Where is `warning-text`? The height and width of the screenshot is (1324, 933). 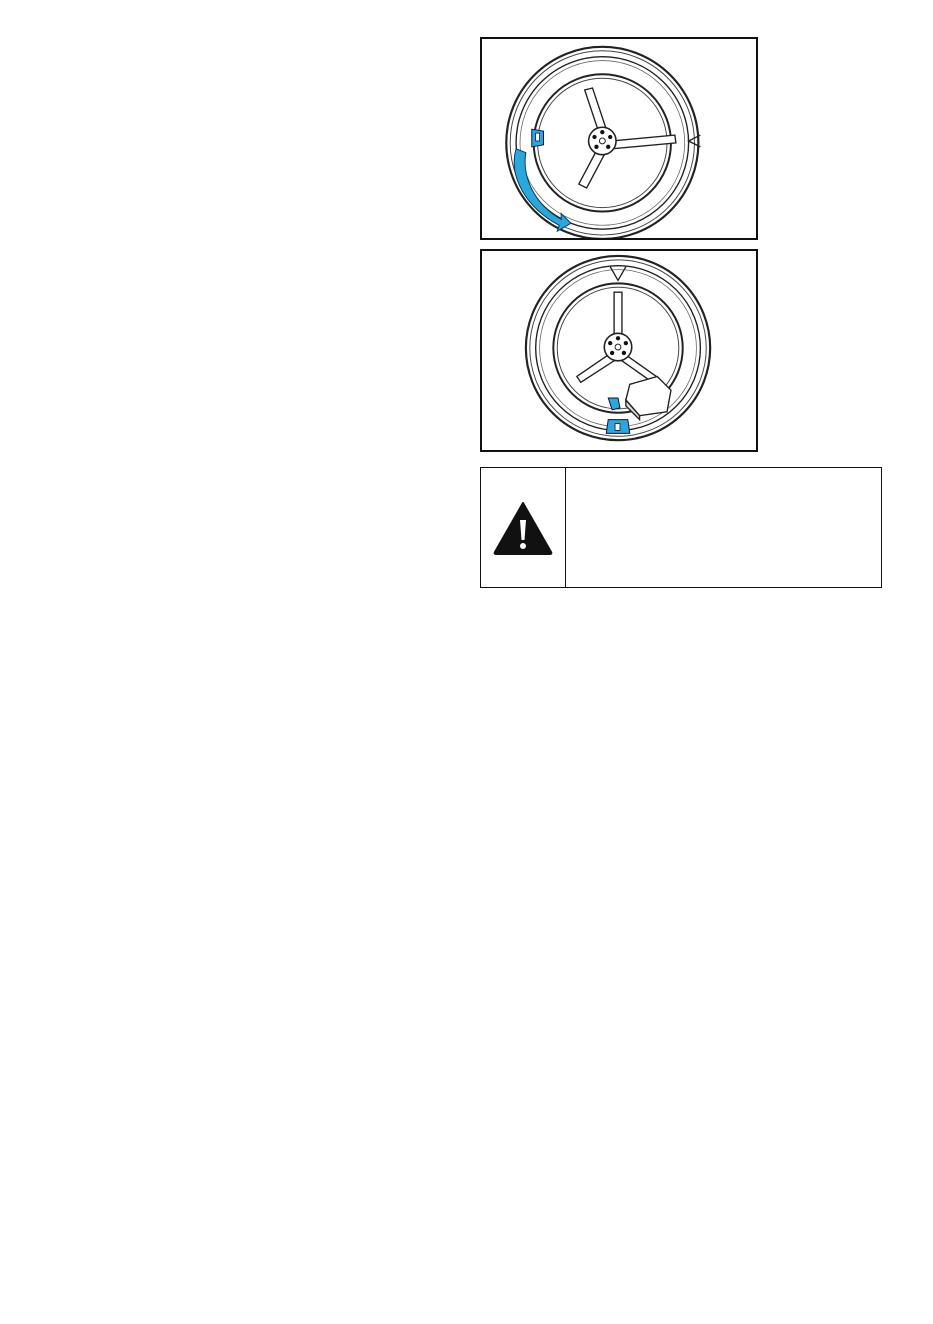 warning-text is located at coordinates (723, 527).